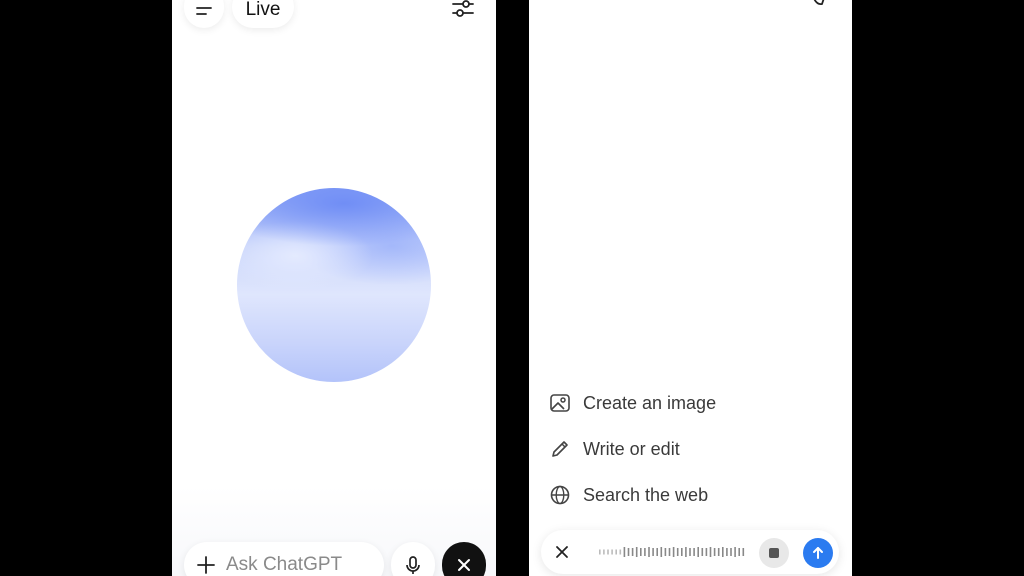  I want to click on new-chat-icon, so click(819, 4).